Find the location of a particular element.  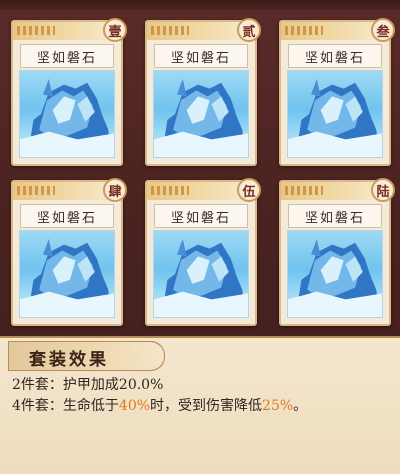

set-bonus-text: 生命低于 is located at coordinates (90, 406).